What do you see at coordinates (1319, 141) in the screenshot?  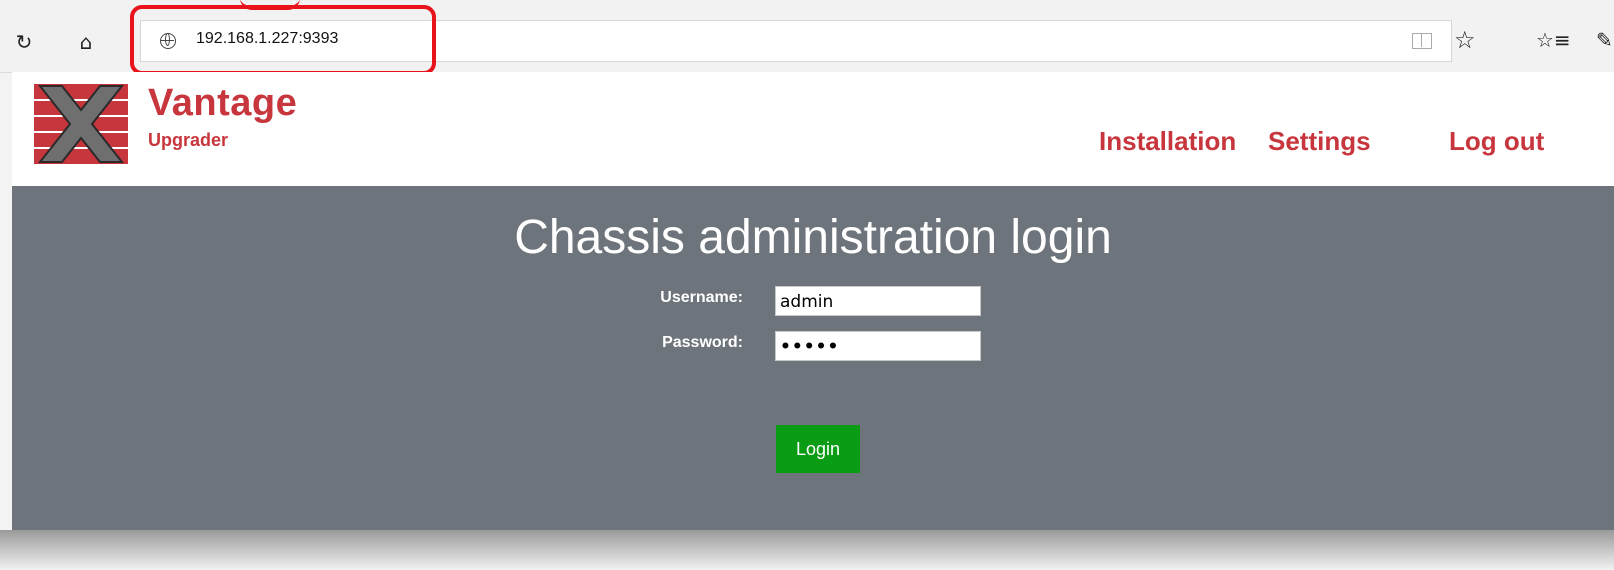 I see `nav-settings: Settings` at bounding box center [1319, 141].